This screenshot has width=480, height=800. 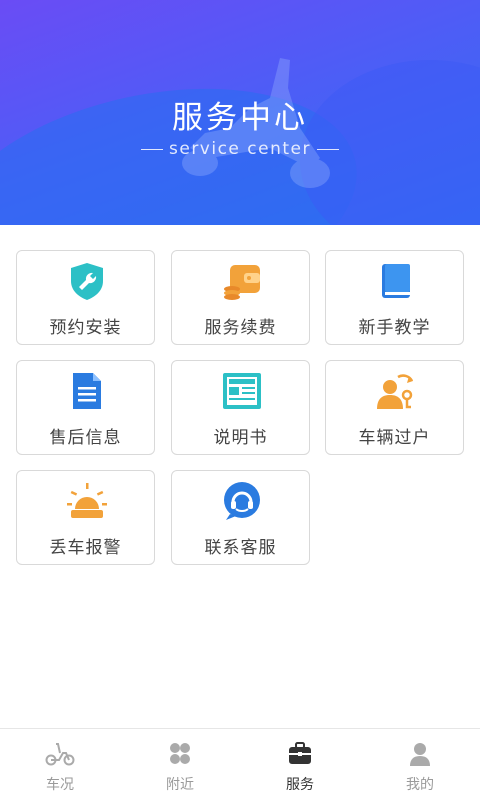 What do you see at coordinates (395, 391) in the screenshot?
I see `user-transfer-icon` at bounding box center [395, 391].